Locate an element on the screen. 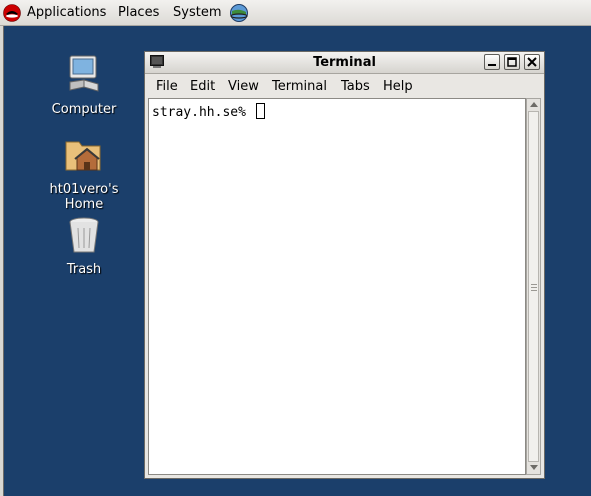 This screenshot has height=496, width=591. close-icon is located at coordinates (532, 62).